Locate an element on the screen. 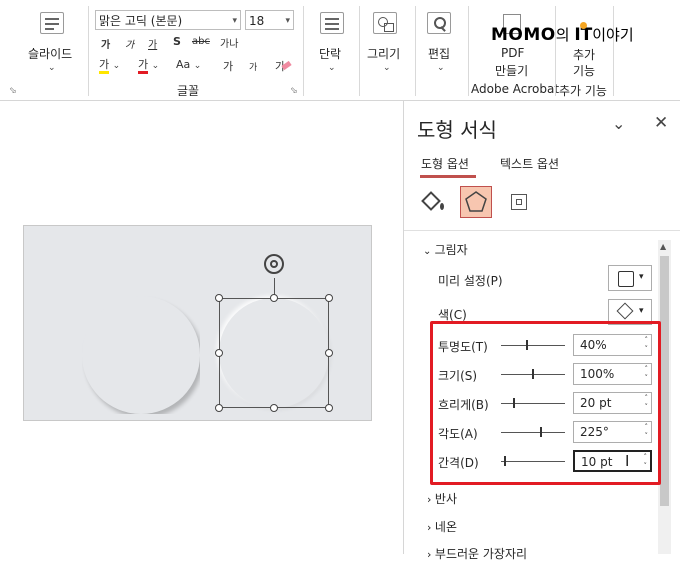 This screenshot has width=680, height=562. add-ins-group-label: 추가 기능 is located at coordinates (583, 91).